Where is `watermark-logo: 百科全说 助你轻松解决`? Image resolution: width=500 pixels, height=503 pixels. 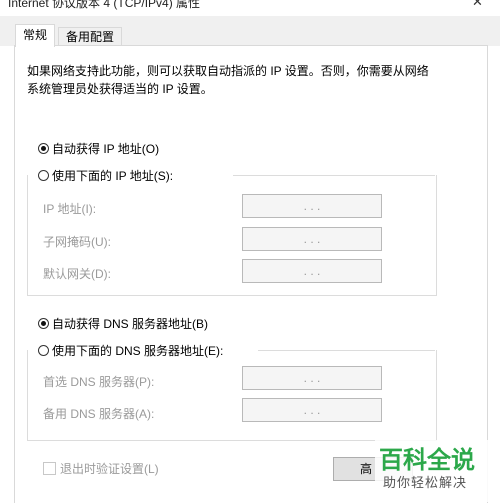 watermark-logo: 百科全说 助你轻松解决 is located at coordinates (437, 471).